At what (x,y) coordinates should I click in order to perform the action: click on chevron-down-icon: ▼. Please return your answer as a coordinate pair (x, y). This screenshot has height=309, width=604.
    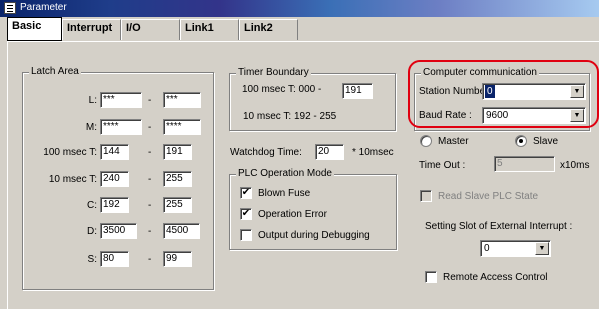
    Looking at the image, I should click on (542, 248).